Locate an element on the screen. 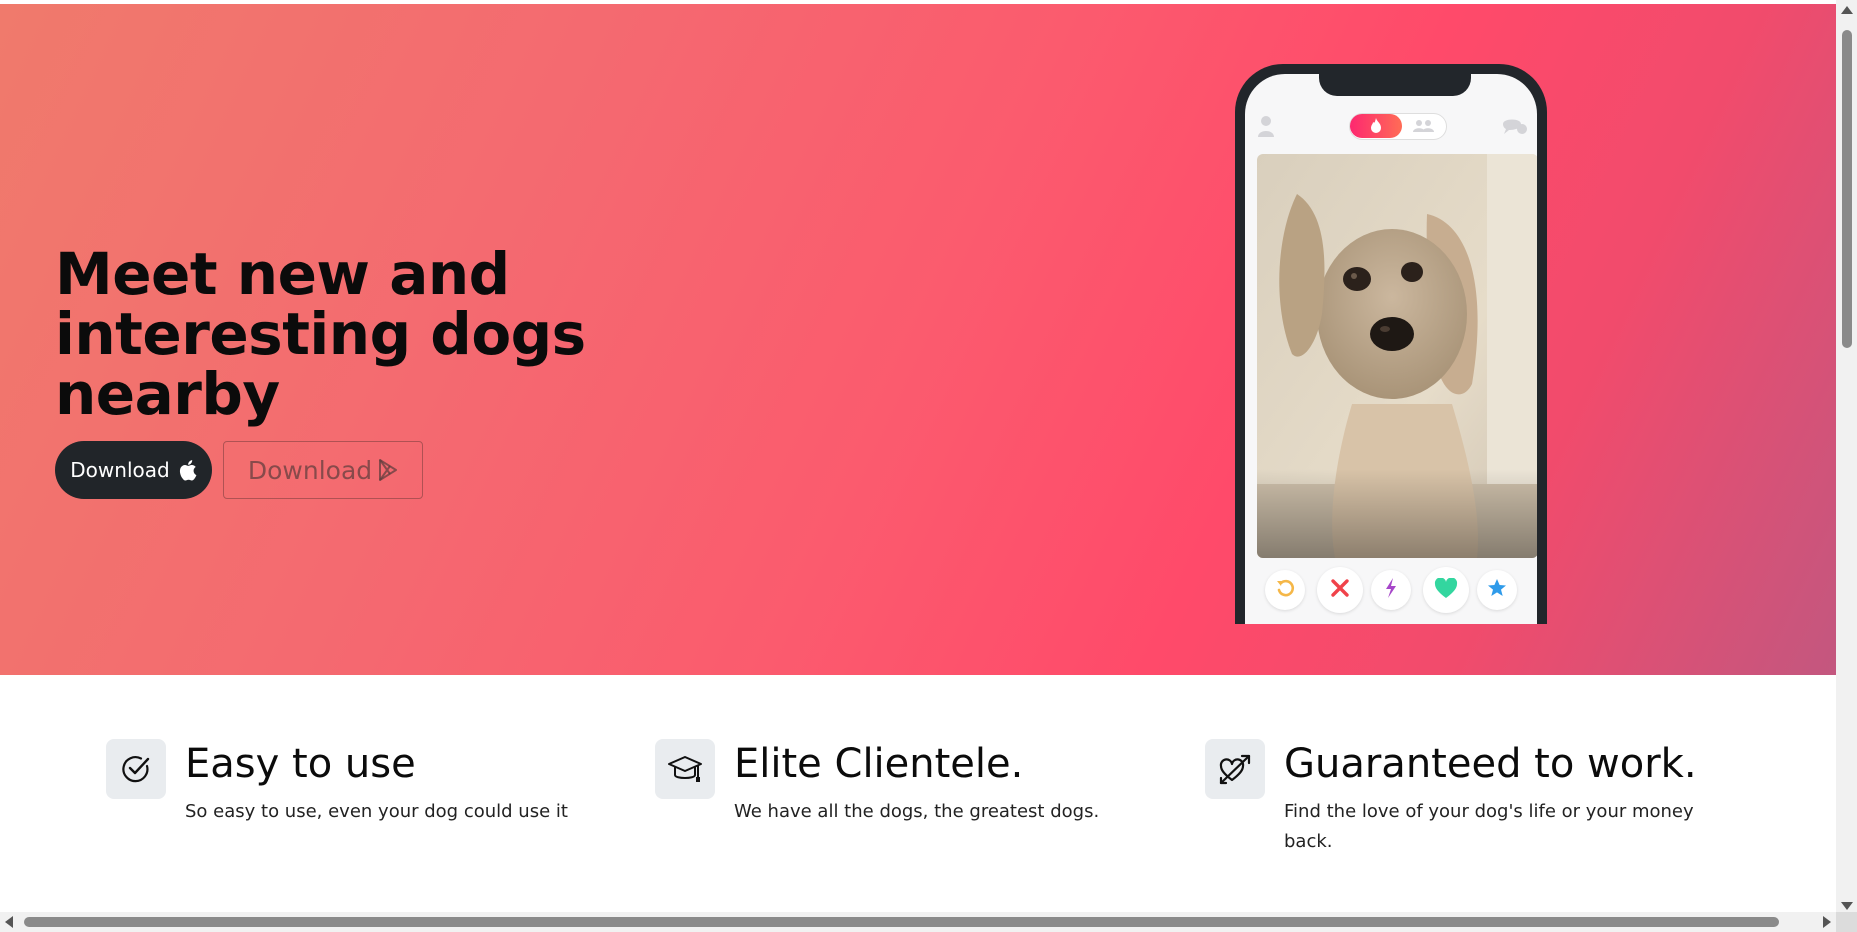  scrollbar-corner is located at coordinates (1846, 922).